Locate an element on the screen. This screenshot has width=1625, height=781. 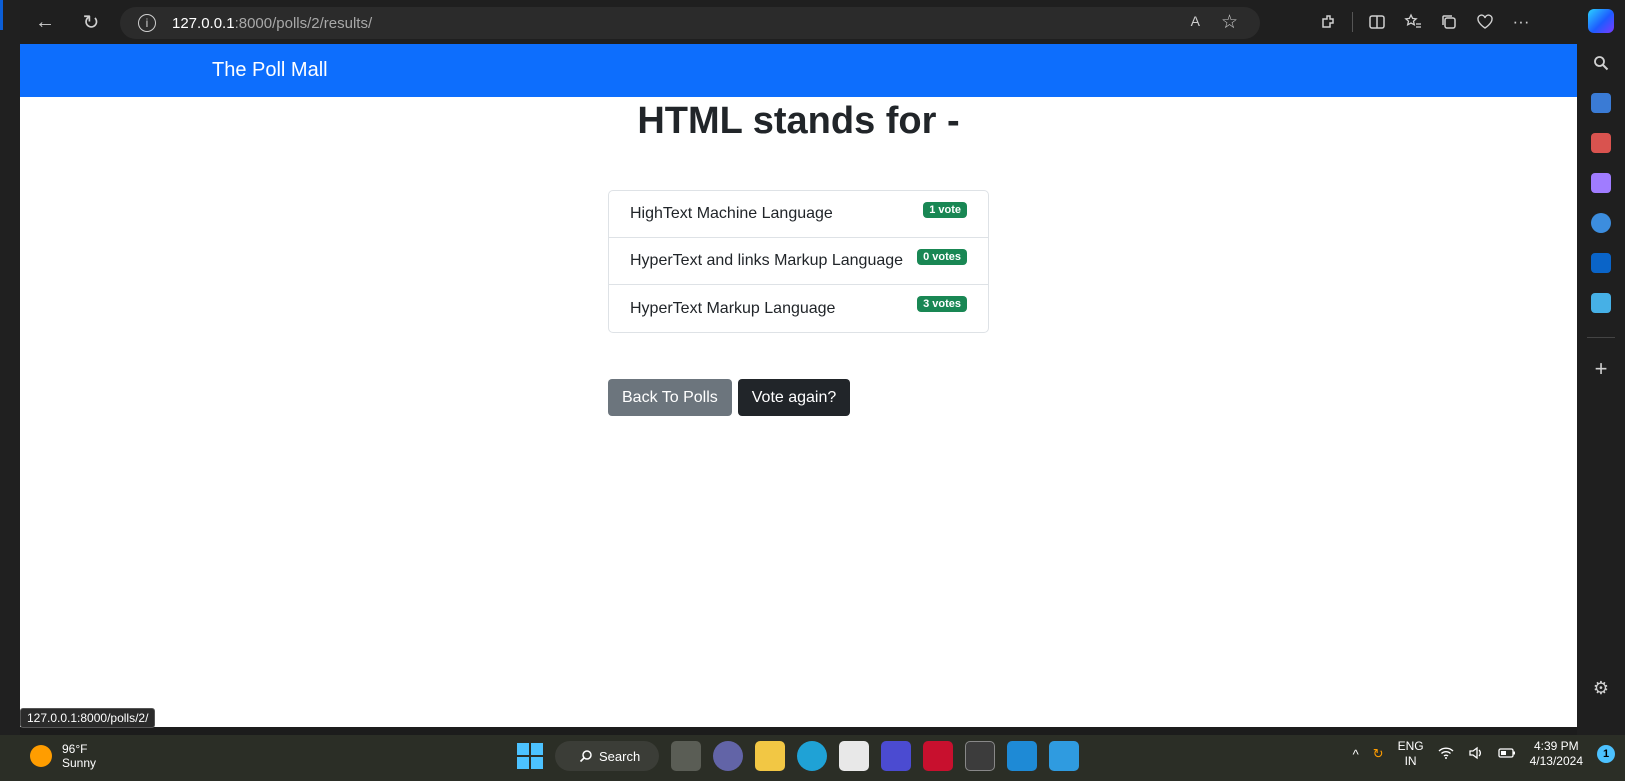
more-menu-icon: ··· is located at coordinates (1521, 22).